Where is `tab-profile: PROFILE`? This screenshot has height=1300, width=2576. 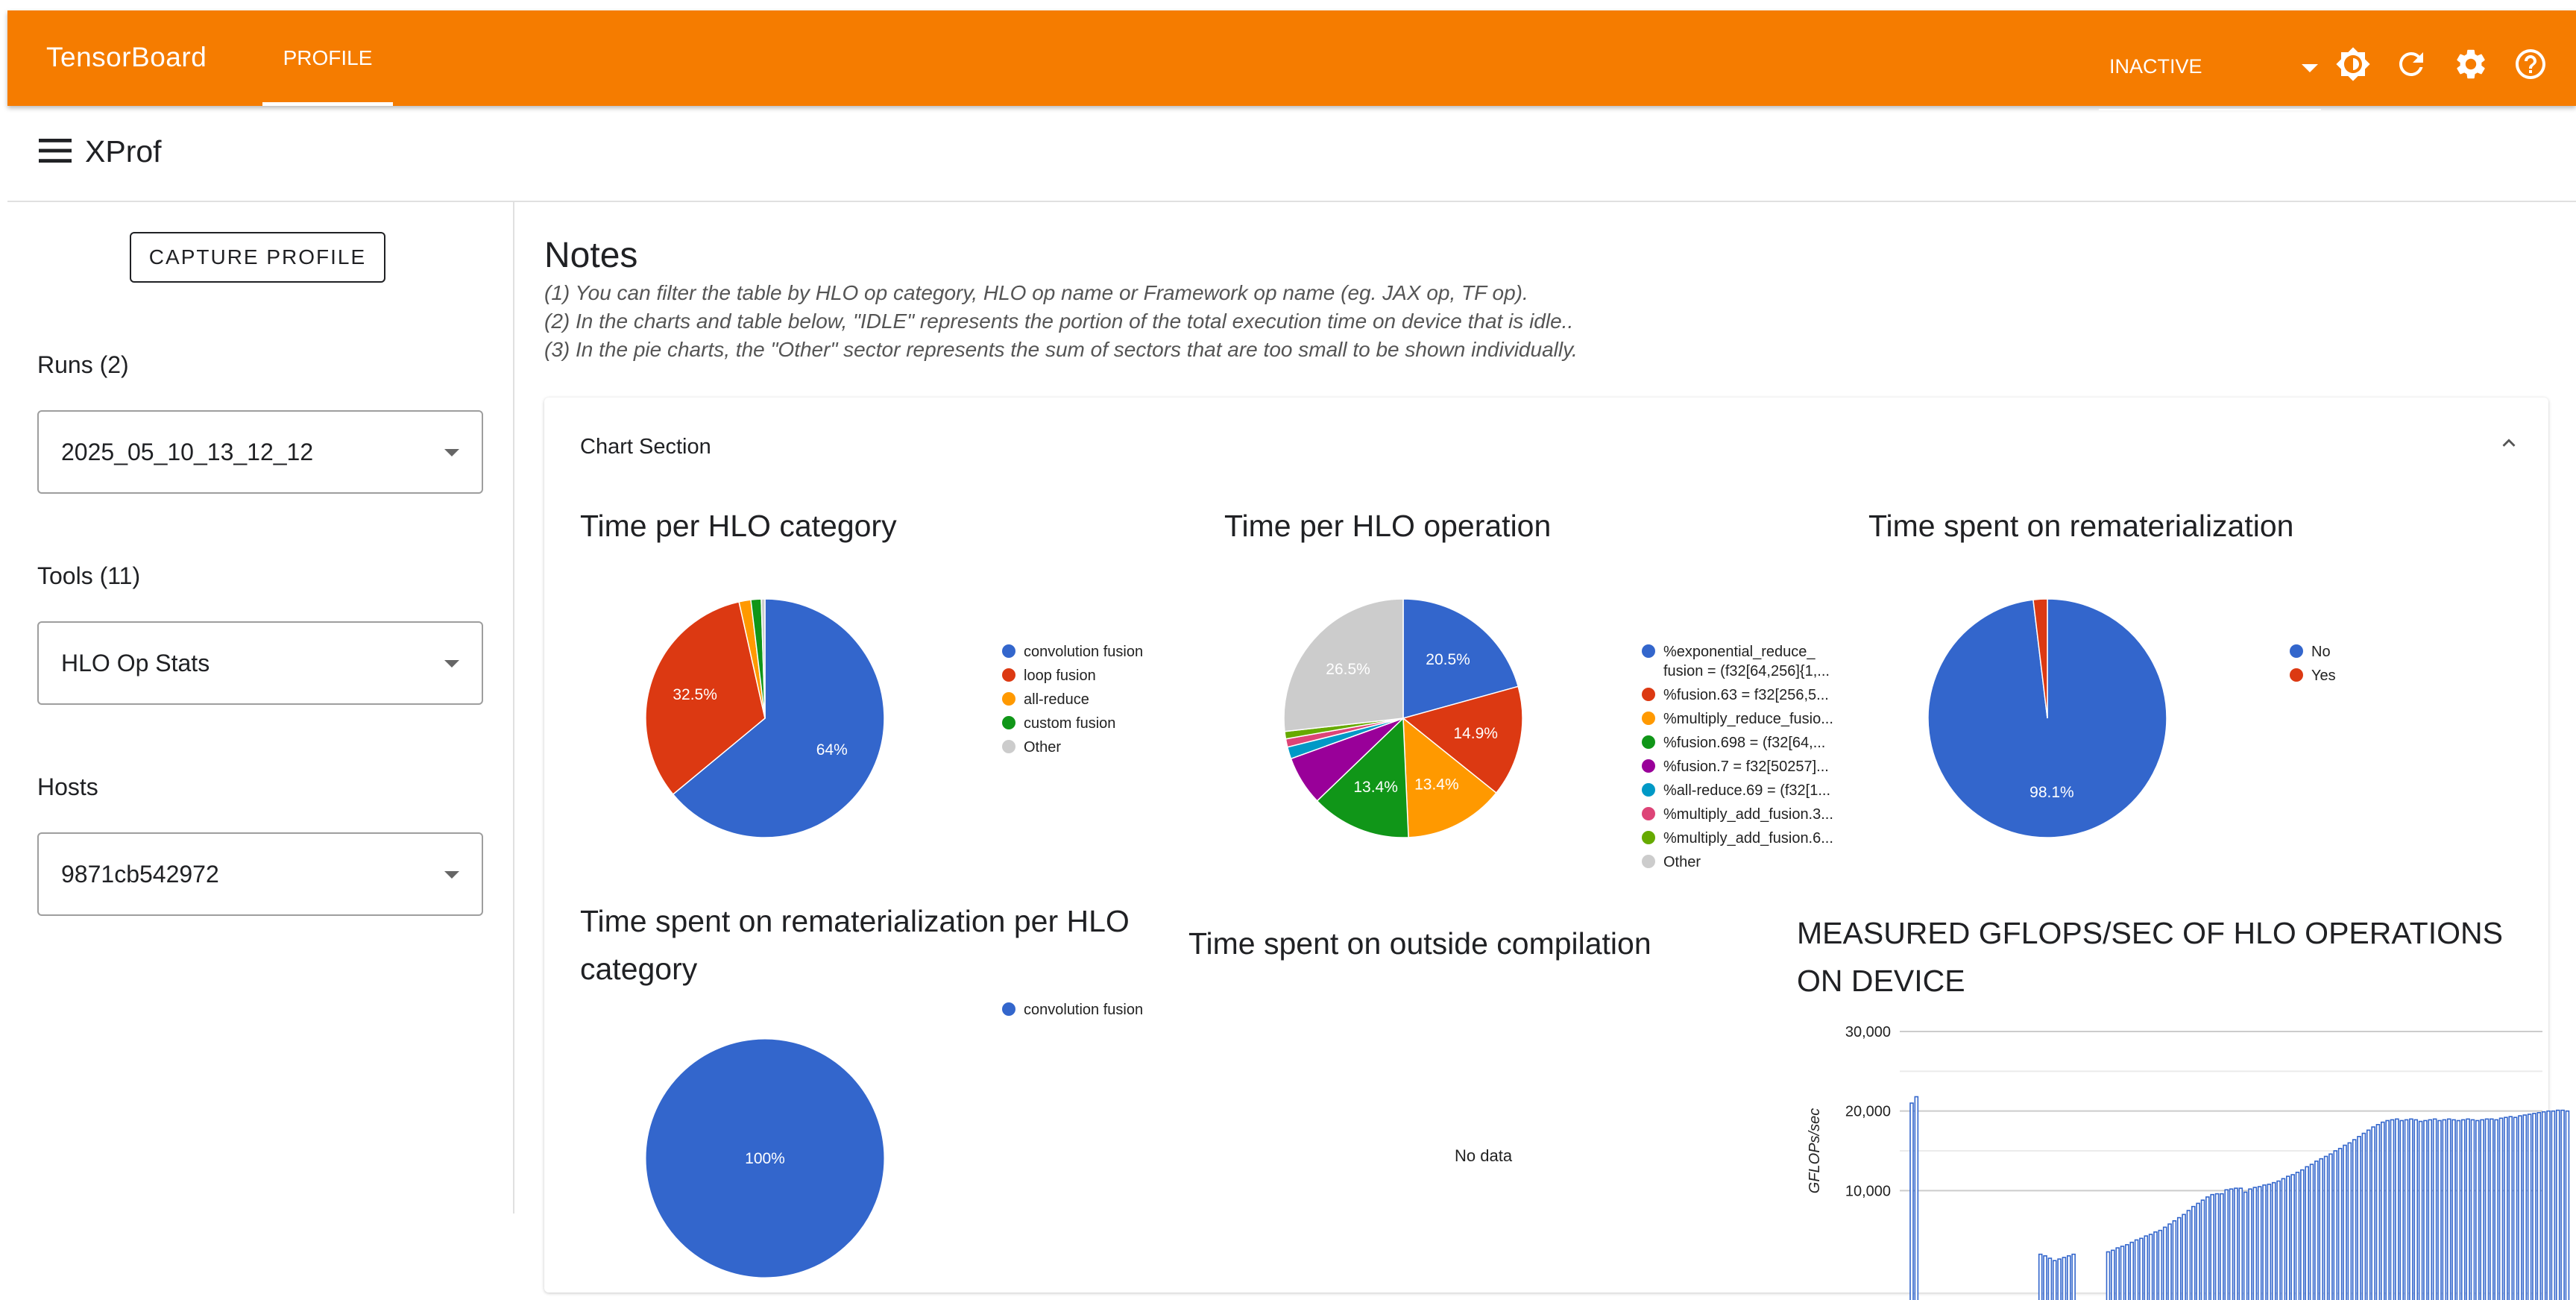
tab-profile: PROFILE is located at coordinates (327, 58).